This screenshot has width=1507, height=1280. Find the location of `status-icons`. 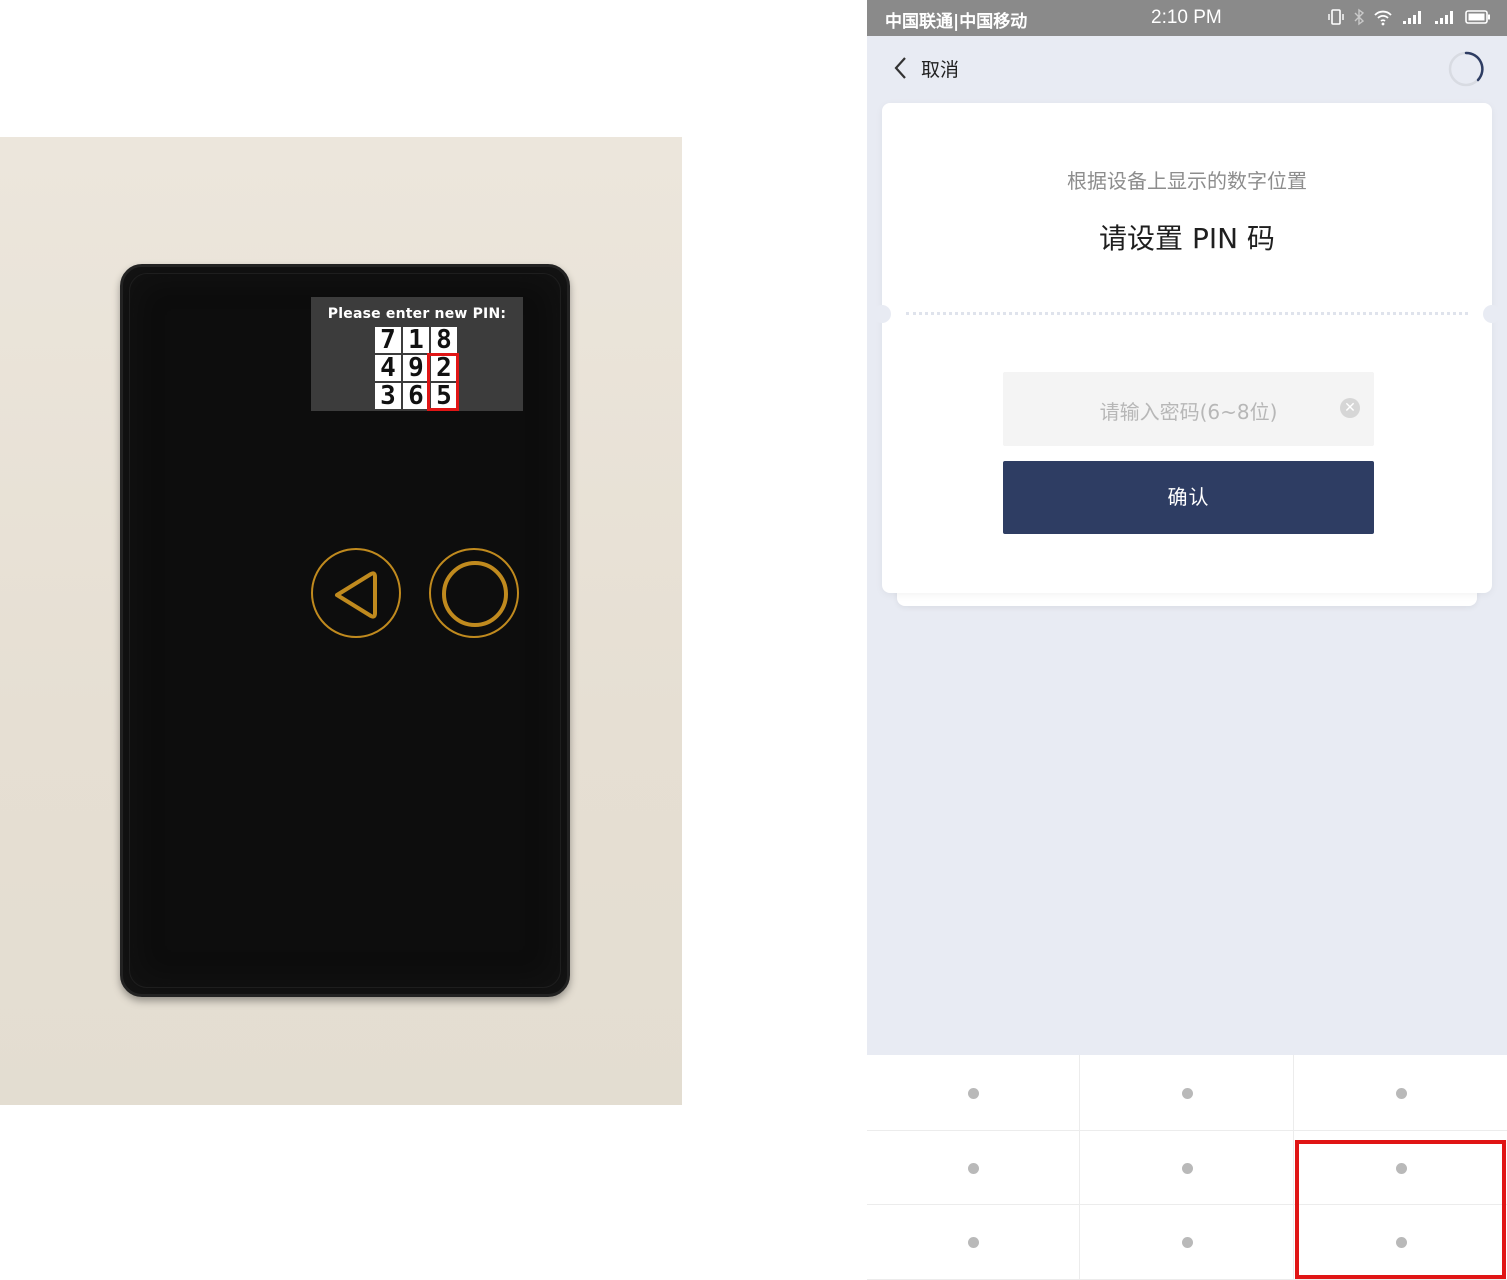

status-icons is located at coordinates (1409, 17).